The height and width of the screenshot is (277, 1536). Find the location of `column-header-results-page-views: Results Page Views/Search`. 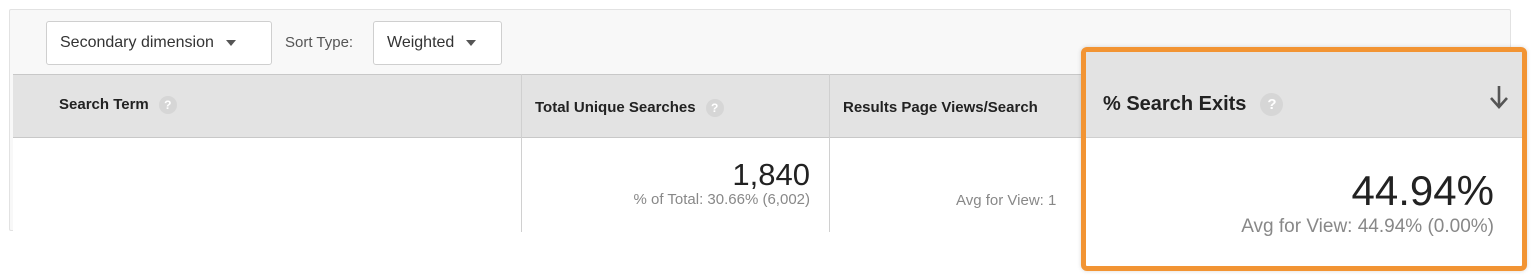

column-header-results-page-views: Results Page Views/Search is located at coordinates (940, 107).